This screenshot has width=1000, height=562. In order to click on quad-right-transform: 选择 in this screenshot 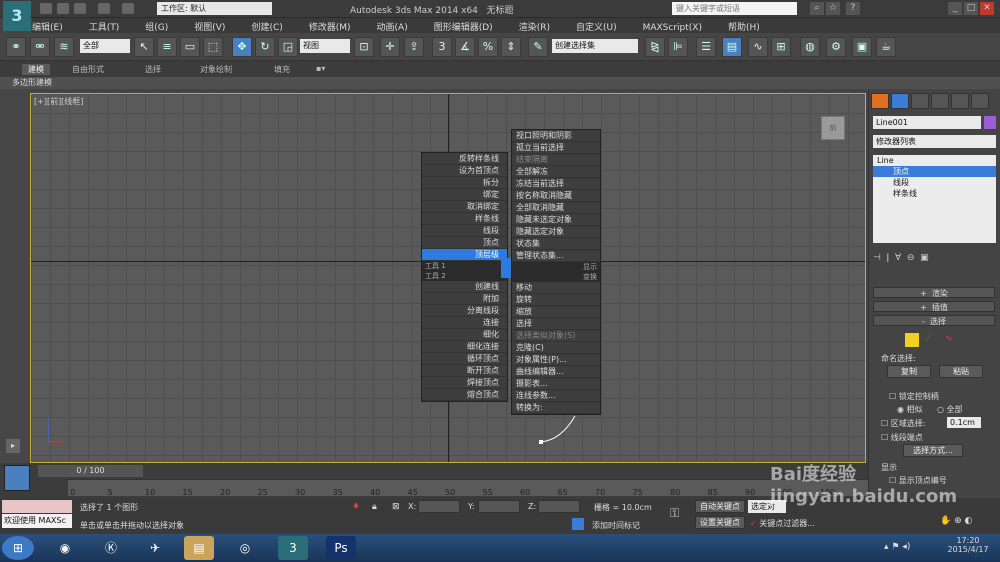, I will do `click(556, 324)`.